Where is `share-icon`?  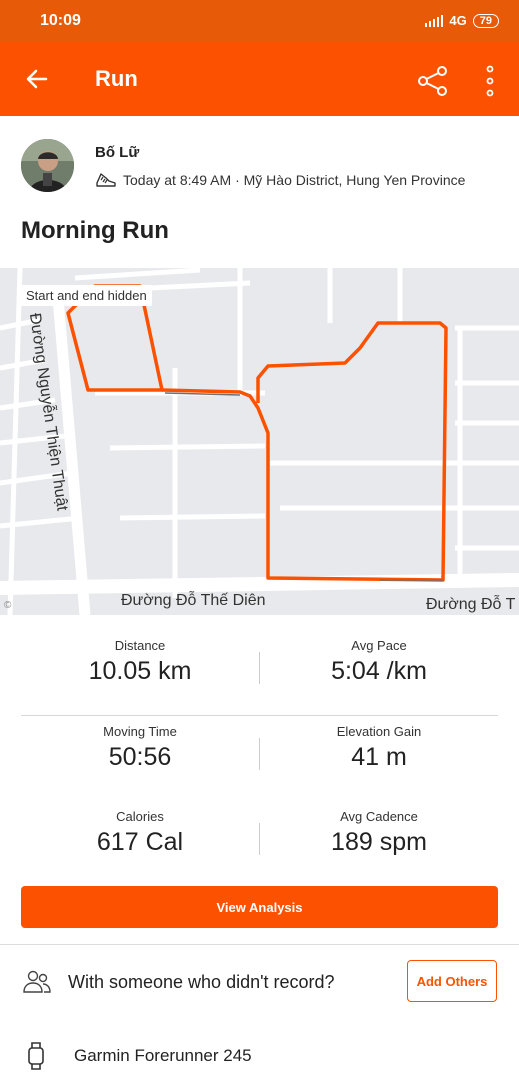
share-icon is located at coordinates (433, 81).